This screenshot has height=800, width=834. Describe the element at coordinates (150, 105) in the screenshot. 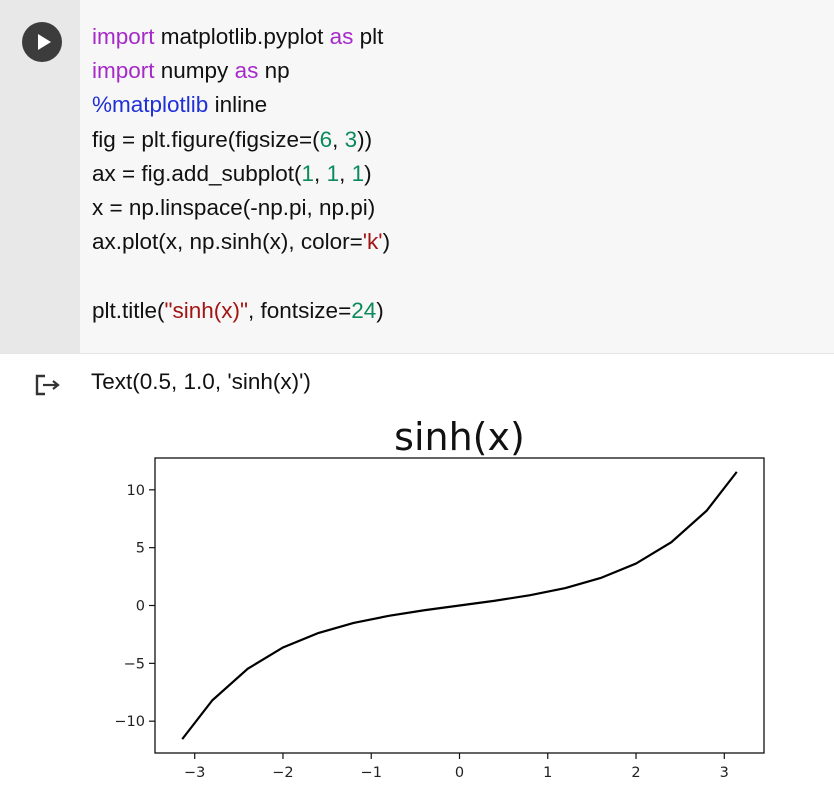

I see `code-token: %matplotlib` at that location.